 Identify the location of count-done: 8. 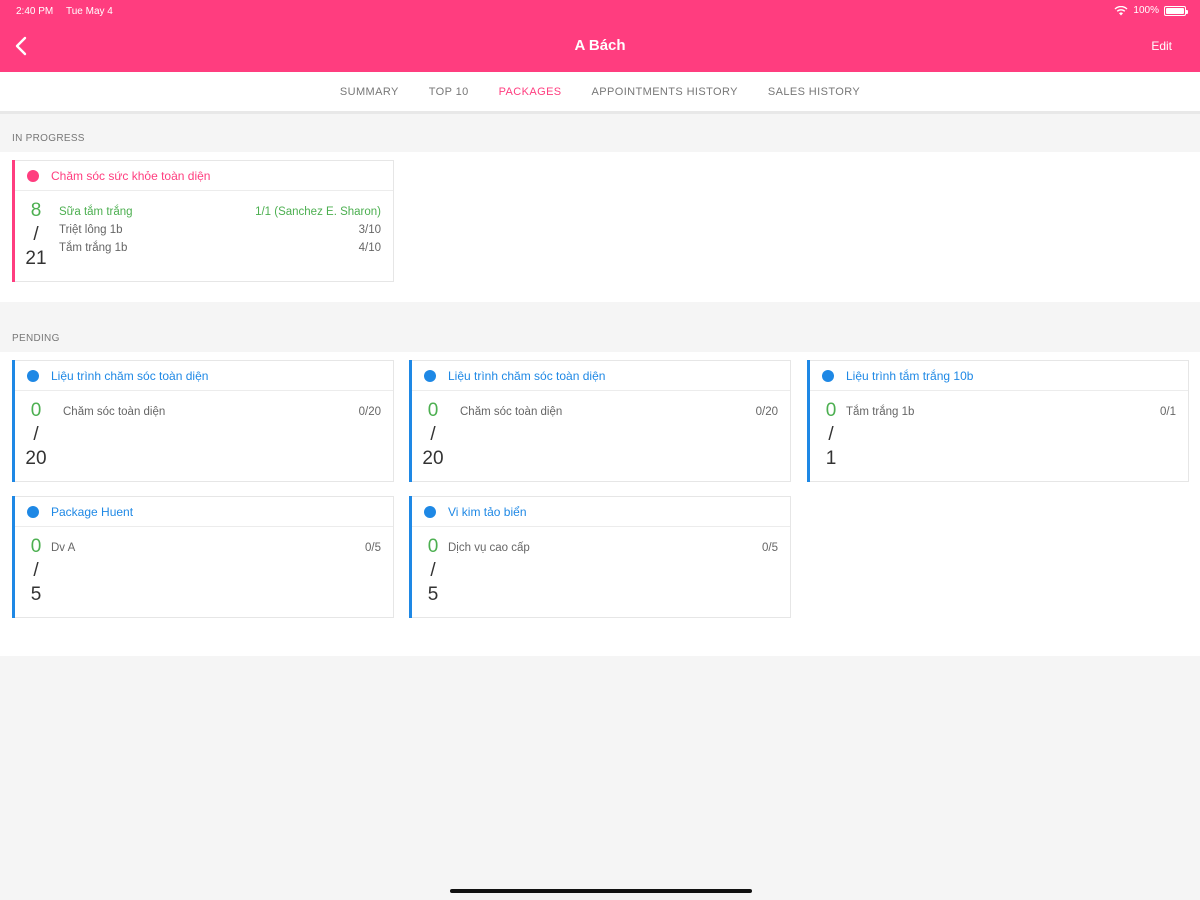
(36, 210).